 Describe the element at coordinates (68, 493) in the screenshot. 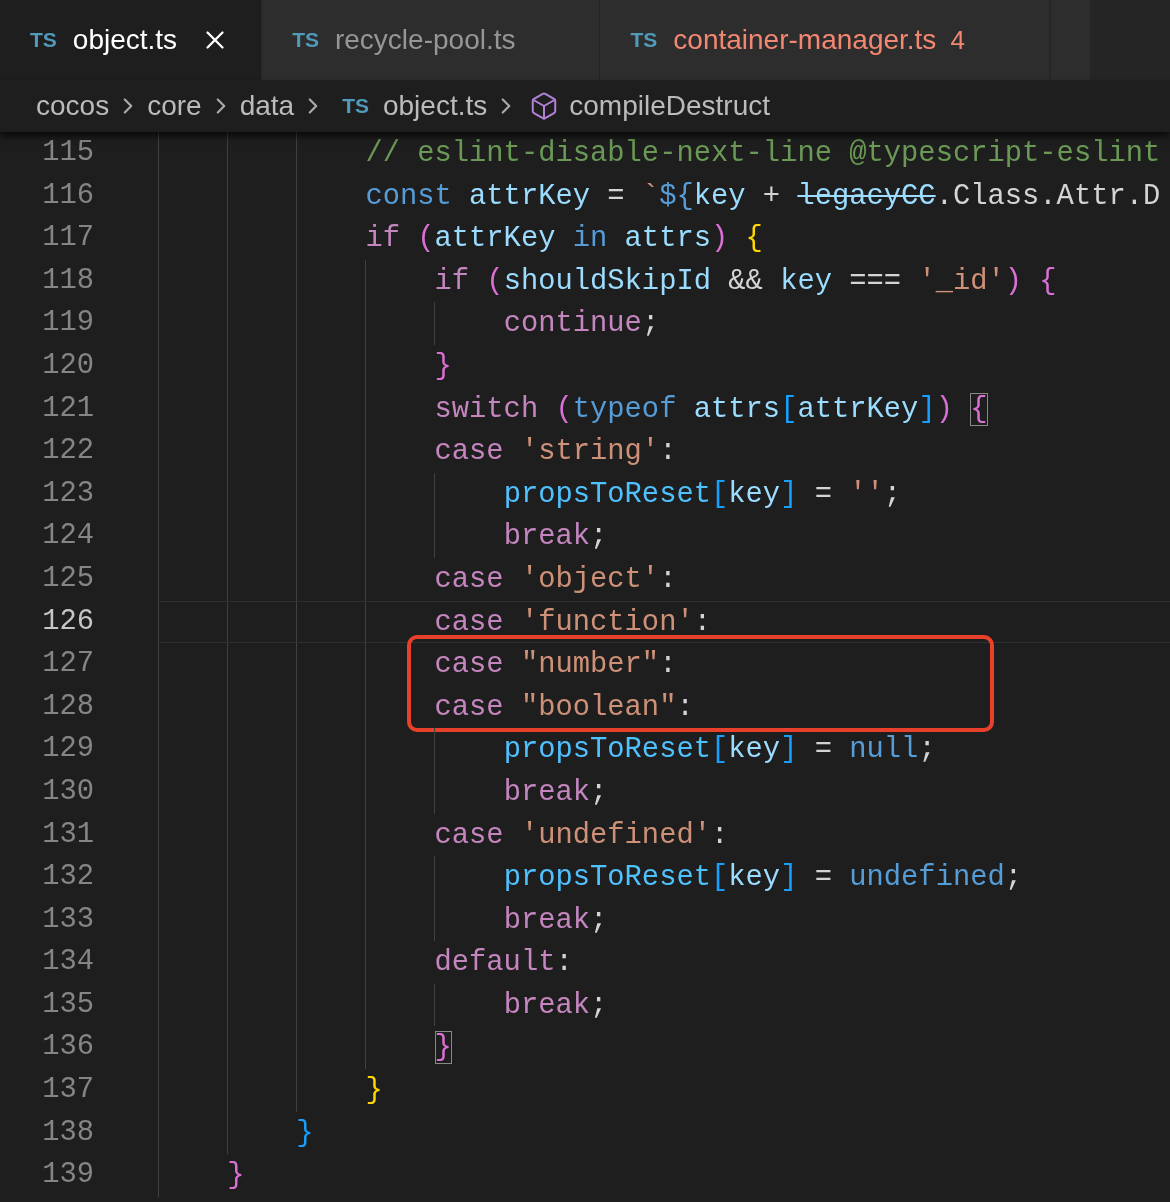

I see `line-number: 123` at that location.